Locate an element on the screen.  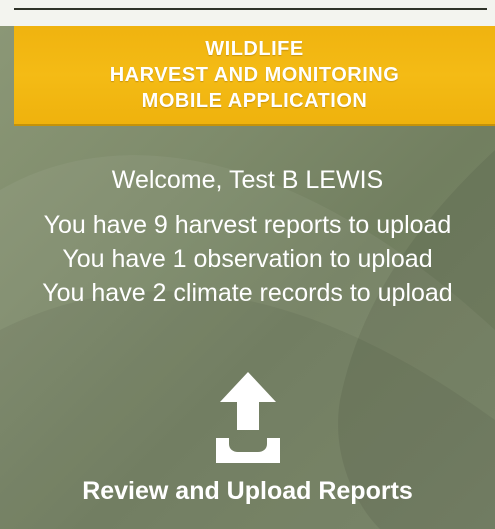
header-title-line-1: WILDLIFE is located at coordinates (254, 49).